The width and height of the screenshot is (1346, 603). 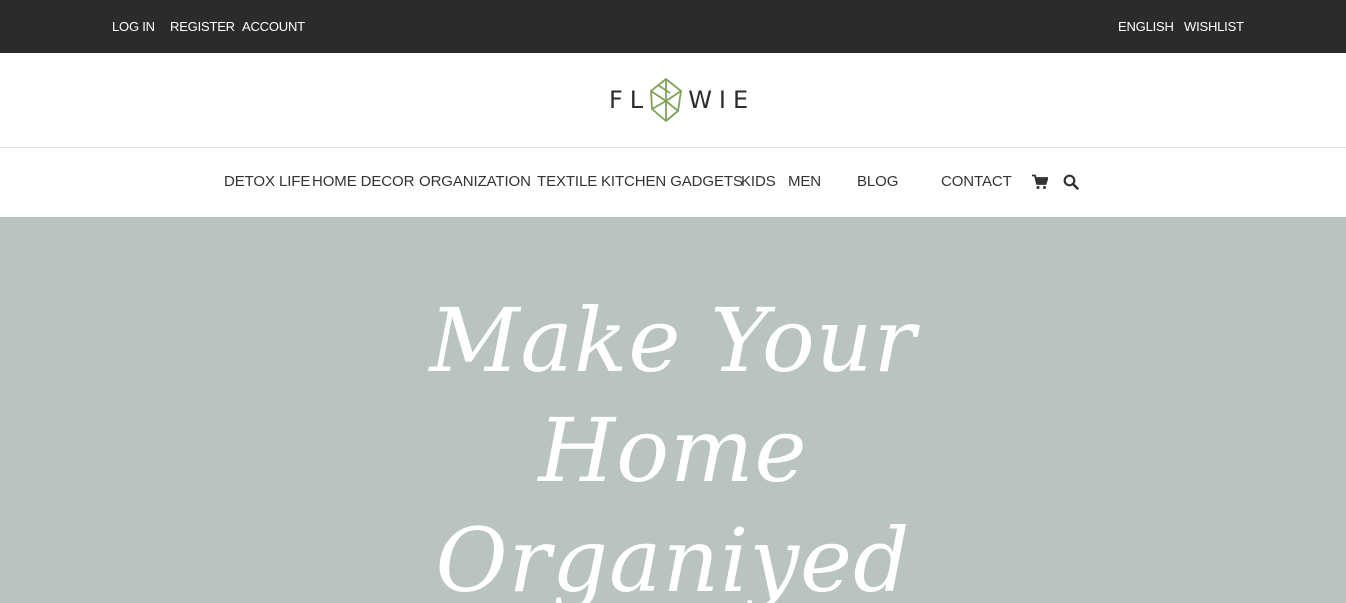 I want to click on nav-item-men: MEN, so click(x=804, y=181).